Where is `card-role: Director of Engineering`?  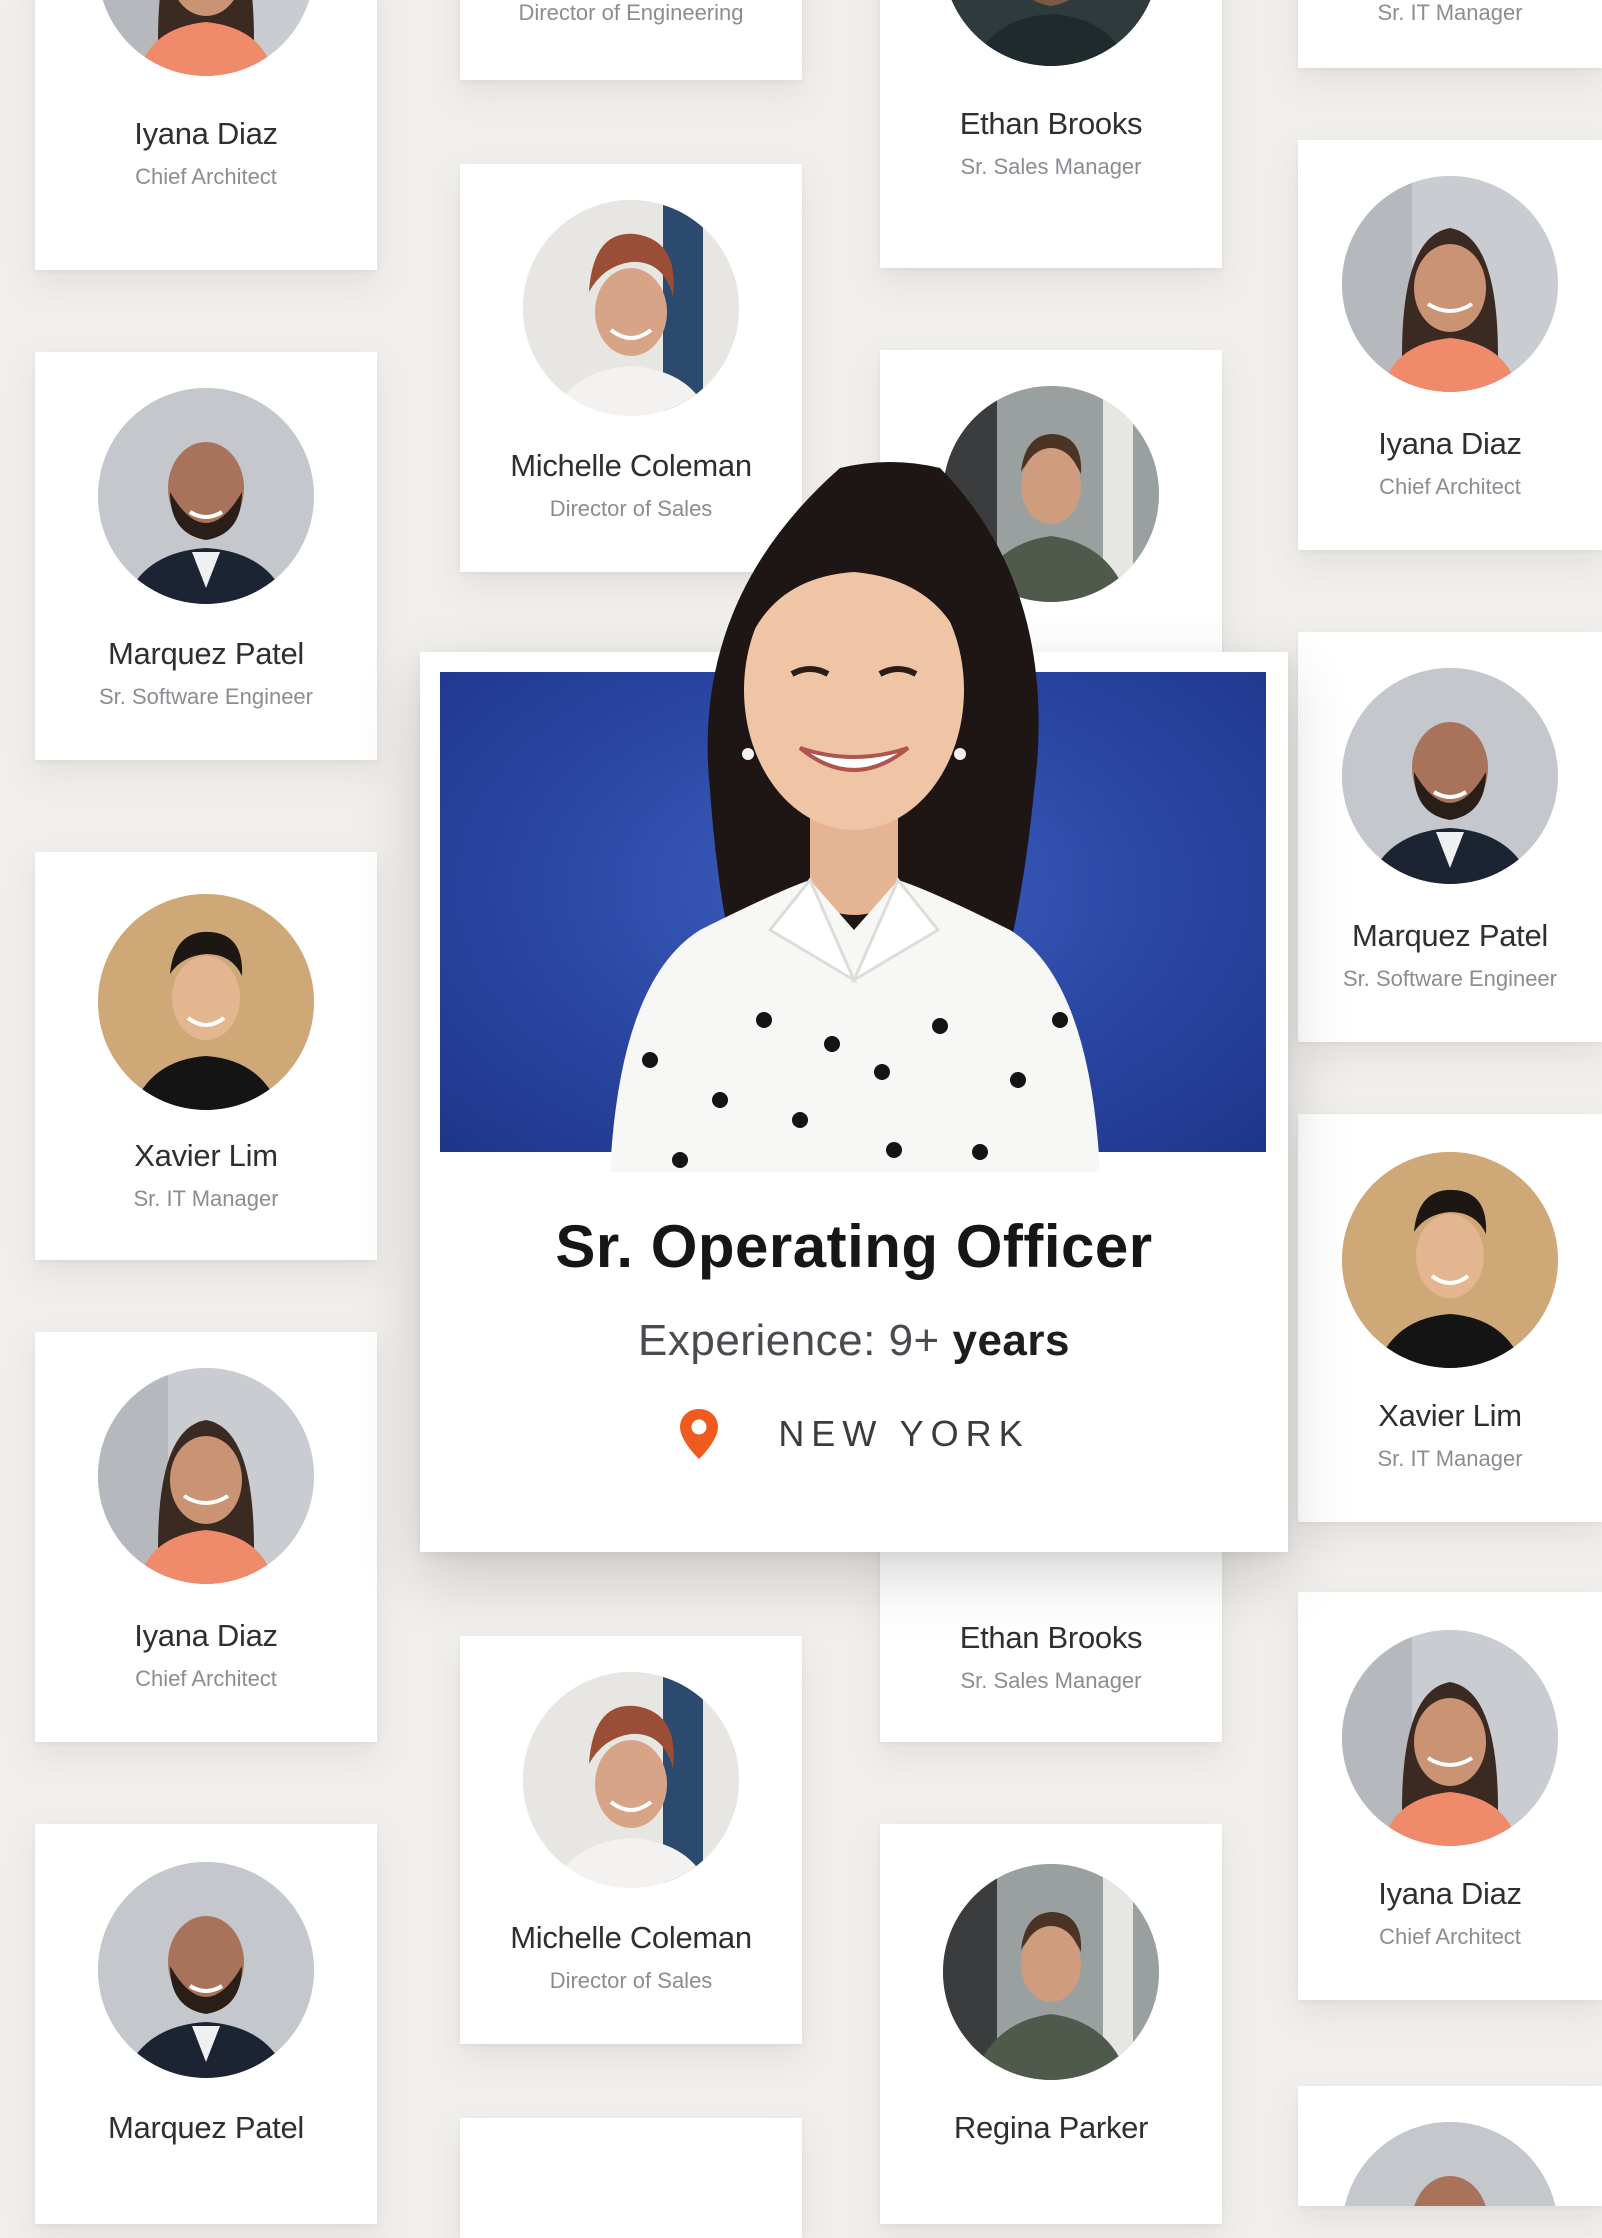 card-role: Director of Engineering is located at coordinates (631, 12).